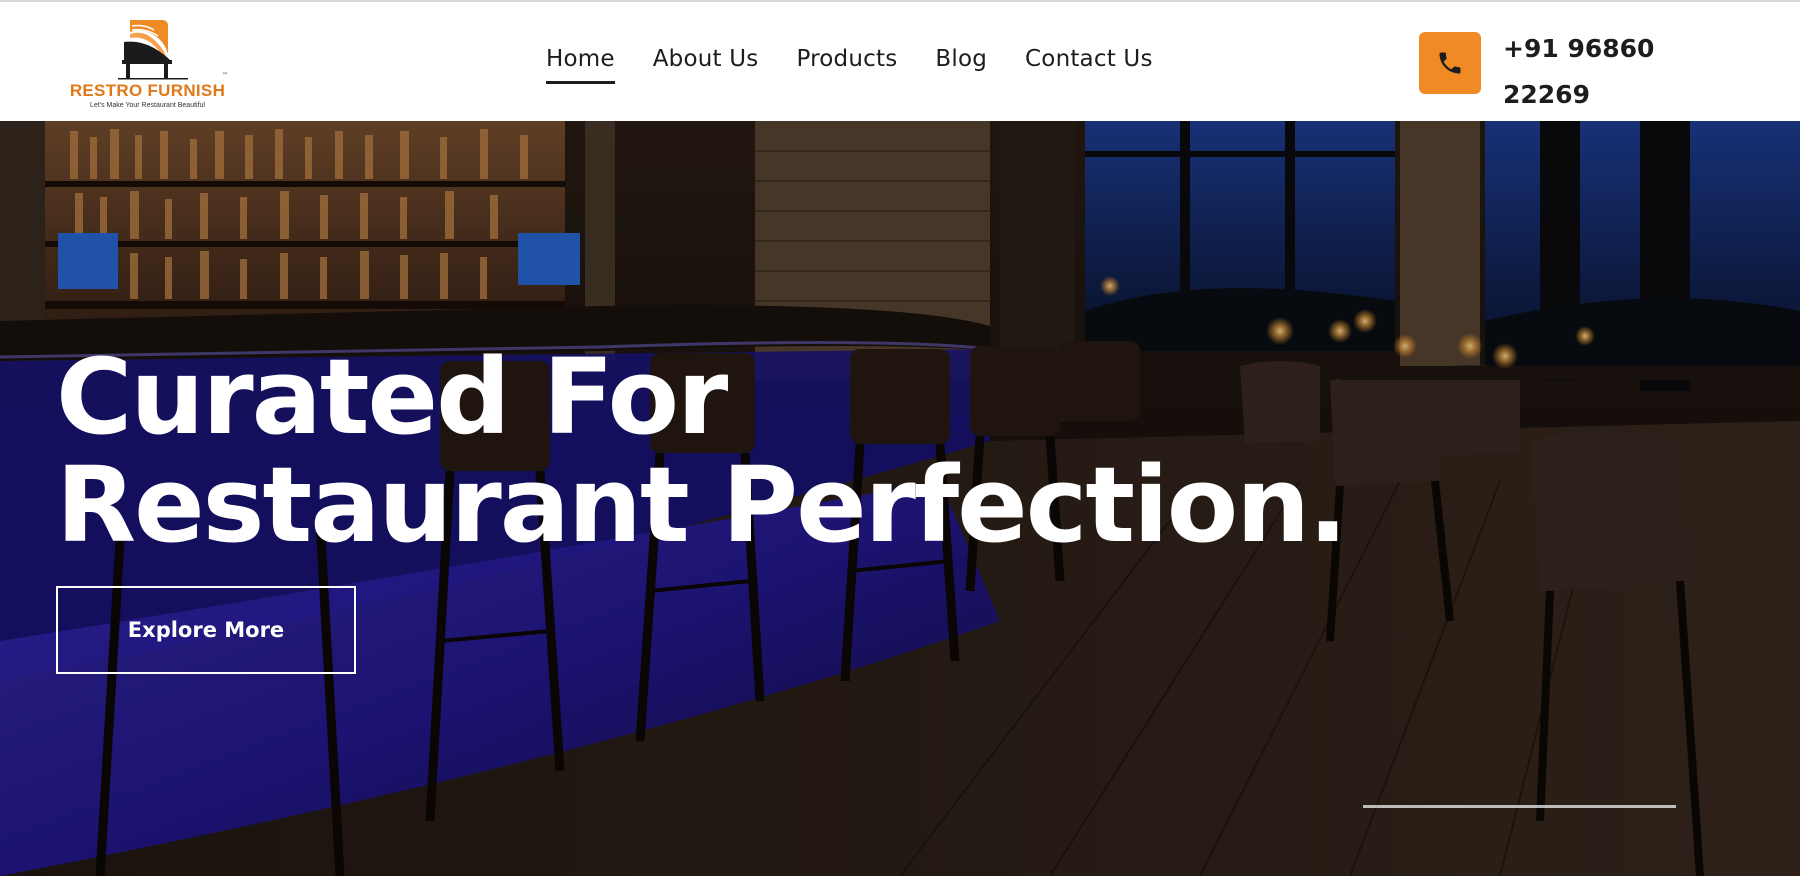 Image resolution: width=1800 pixels, height=876 pixels. What do you see at coordinates (702, 505) in the screenshot?
I see `hero-headline-line2: Restaurant Perfection.` at bounding box center [702, 505].